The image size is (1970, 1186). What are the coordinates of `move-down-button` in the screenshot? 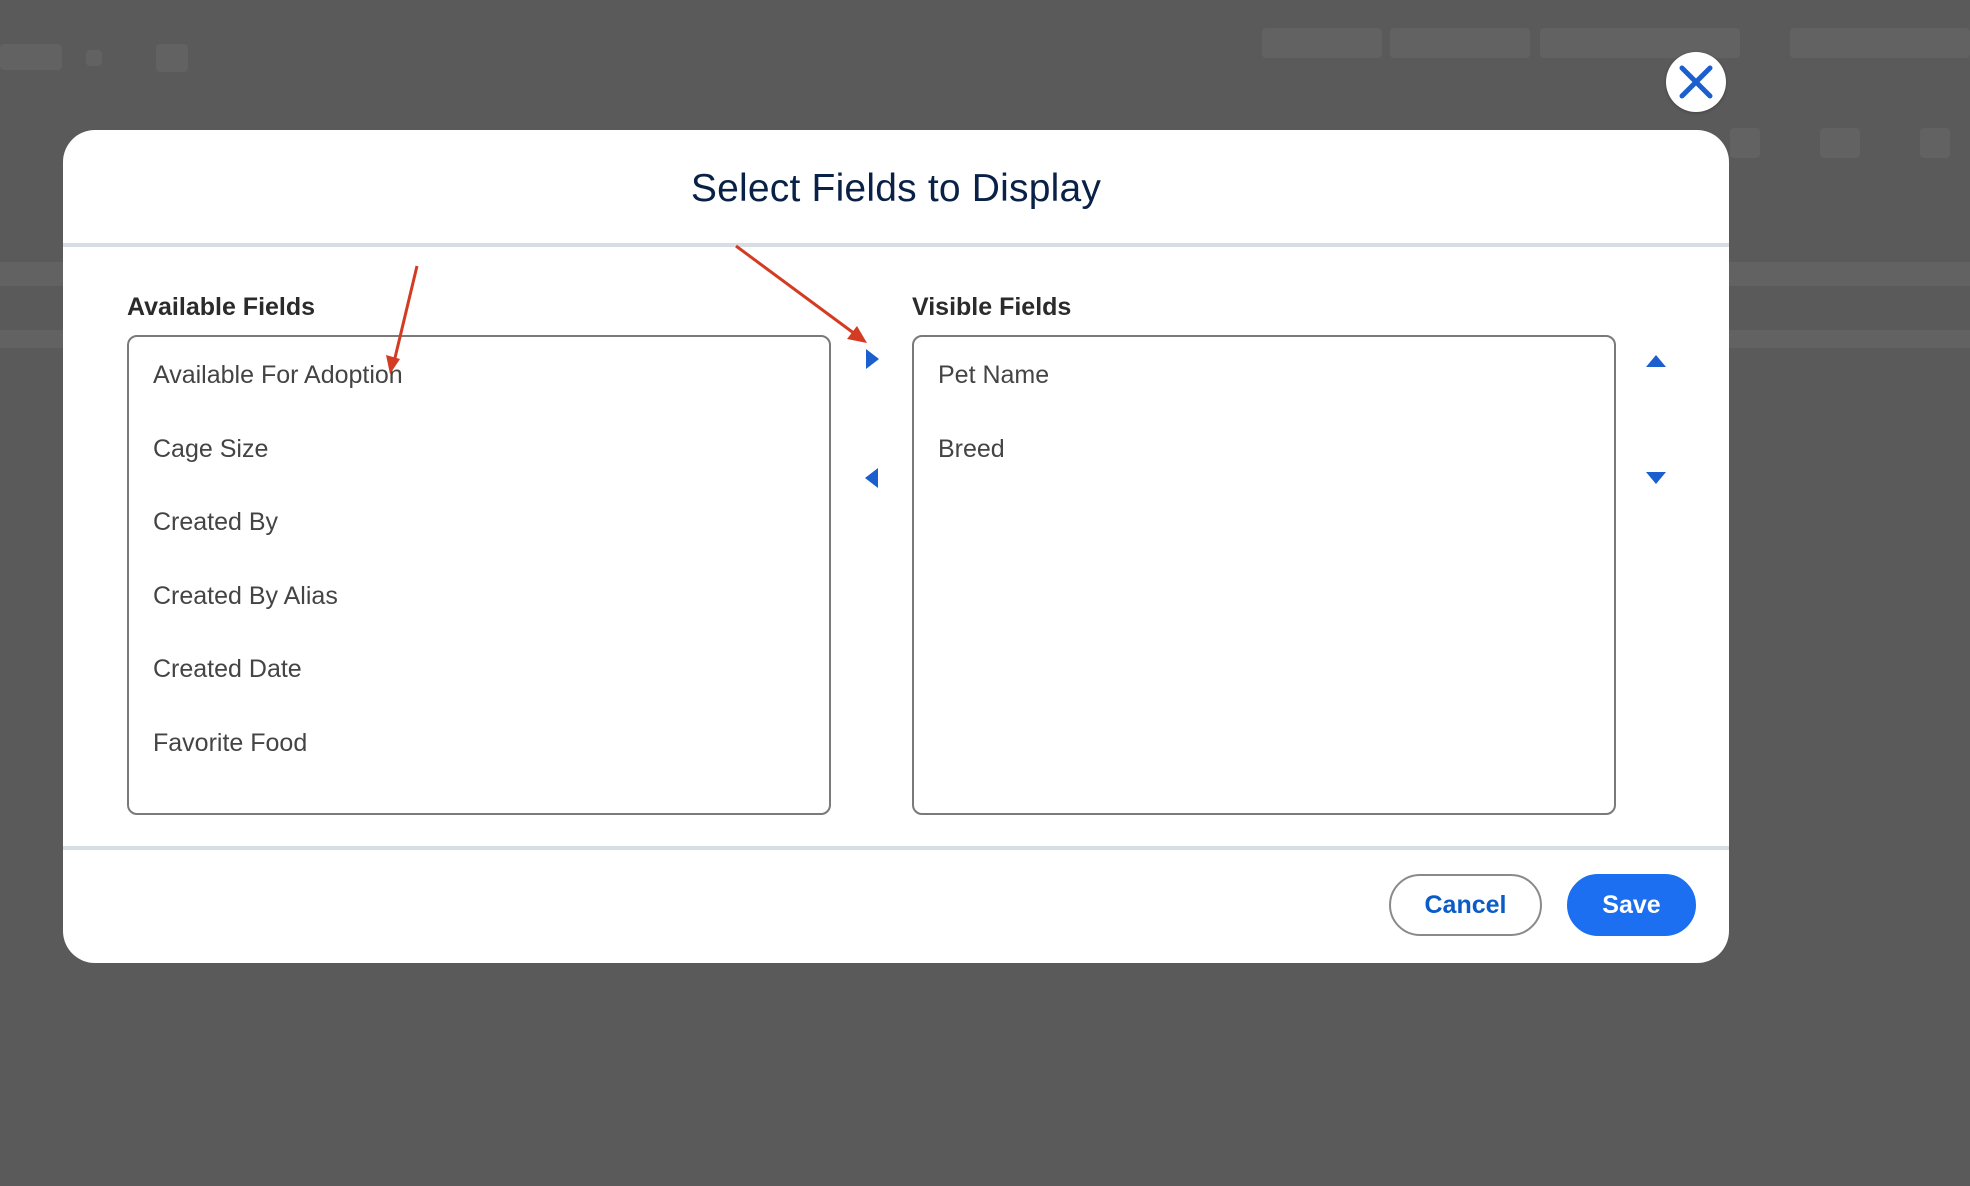 It's located at (1656, 478).